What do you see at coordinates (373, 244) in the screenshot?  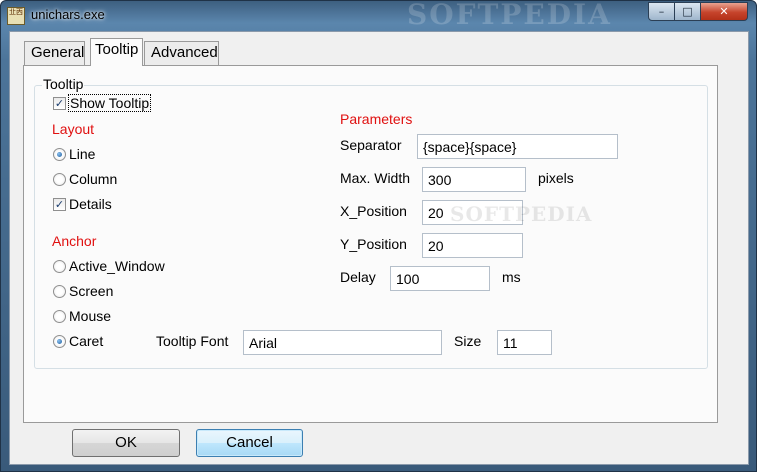 I see `y-position-label: Y_Position` at bounding box center [373, 244].